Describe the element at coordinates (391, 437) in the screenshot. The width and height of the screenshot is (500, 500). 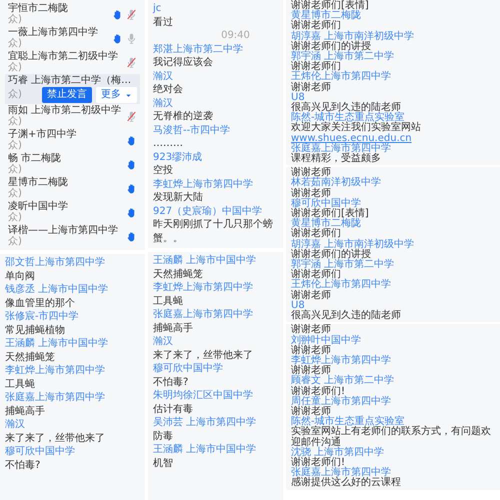
I see `chat-message: 实验室网站上有老师们的联系方式，有问题欢迎邮件沟通` at that location.